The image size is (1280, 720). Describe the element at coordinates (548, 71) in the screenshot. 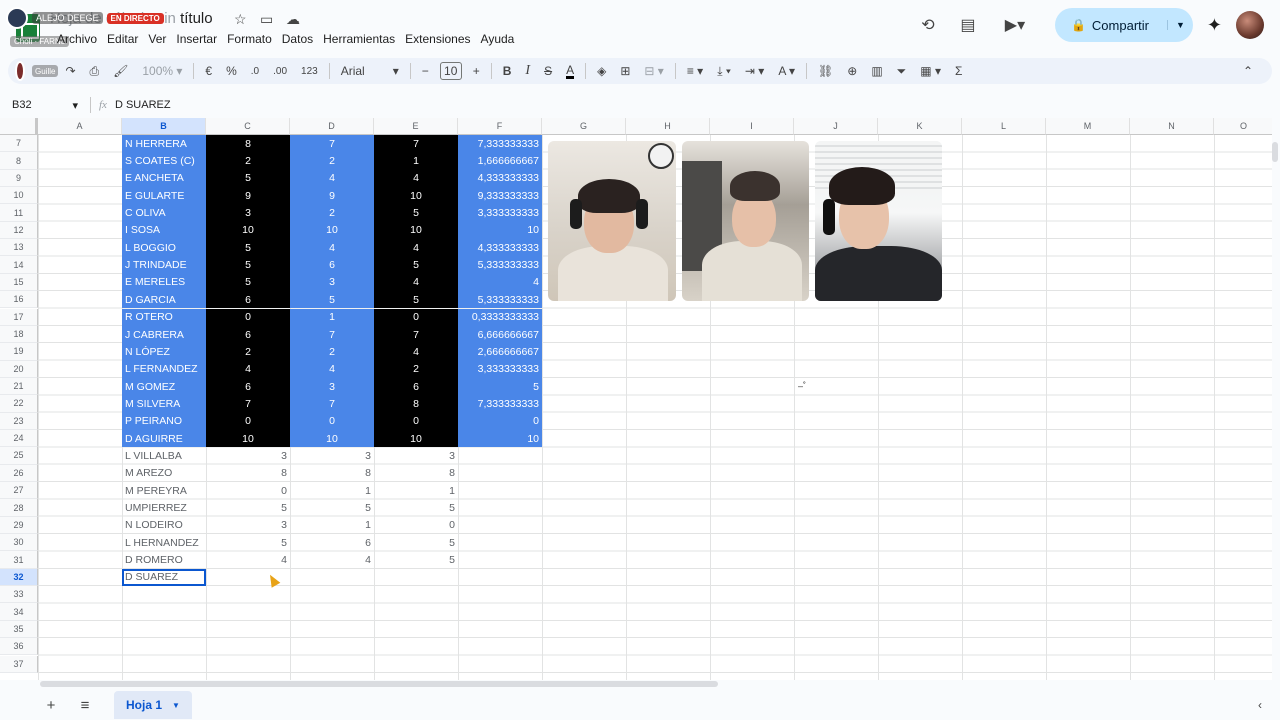

I see `strikethrough-icon: S` at that location.